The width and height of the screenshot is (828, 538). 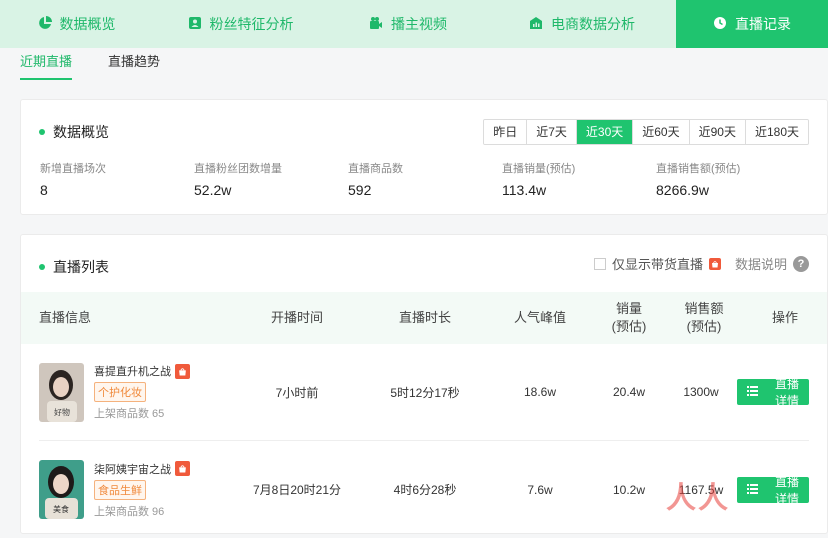 I want to click on col-start-time: 开播时间, so click(x=297, y=318).